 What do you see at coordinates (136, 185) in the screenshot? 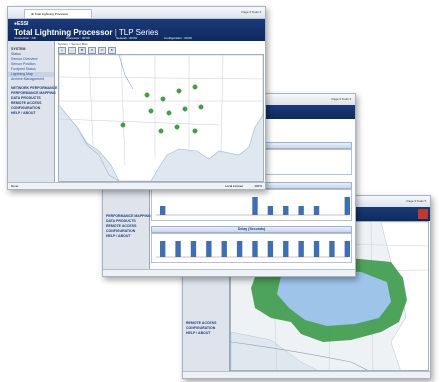
I see `status-bar: Done Local intranet 100%` at bounding box center [136, 185].